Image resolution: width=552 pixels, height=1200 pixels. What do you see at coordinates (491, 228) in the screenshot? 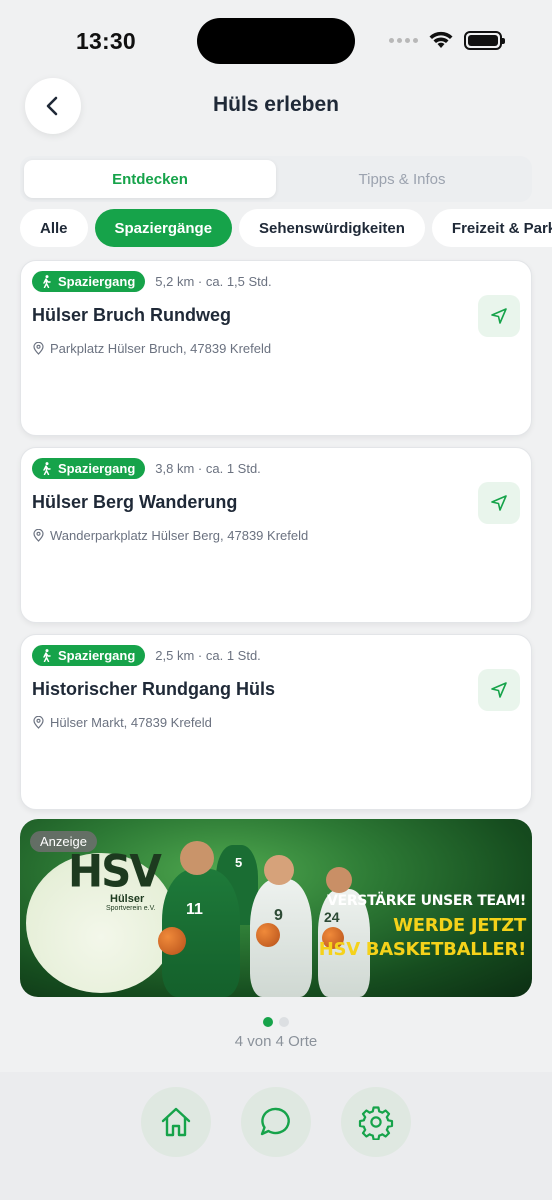
I see `filter-chip-freizeit-parks: Freizeit & Parks` at bounding box center [491, 228].